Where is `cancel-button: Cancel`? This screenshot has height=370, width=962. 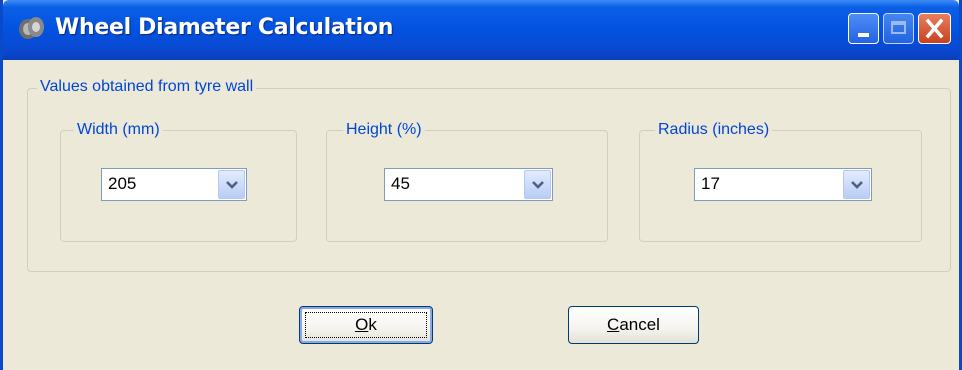 cancel-button: Cancel is located at coordinates (633, 325).